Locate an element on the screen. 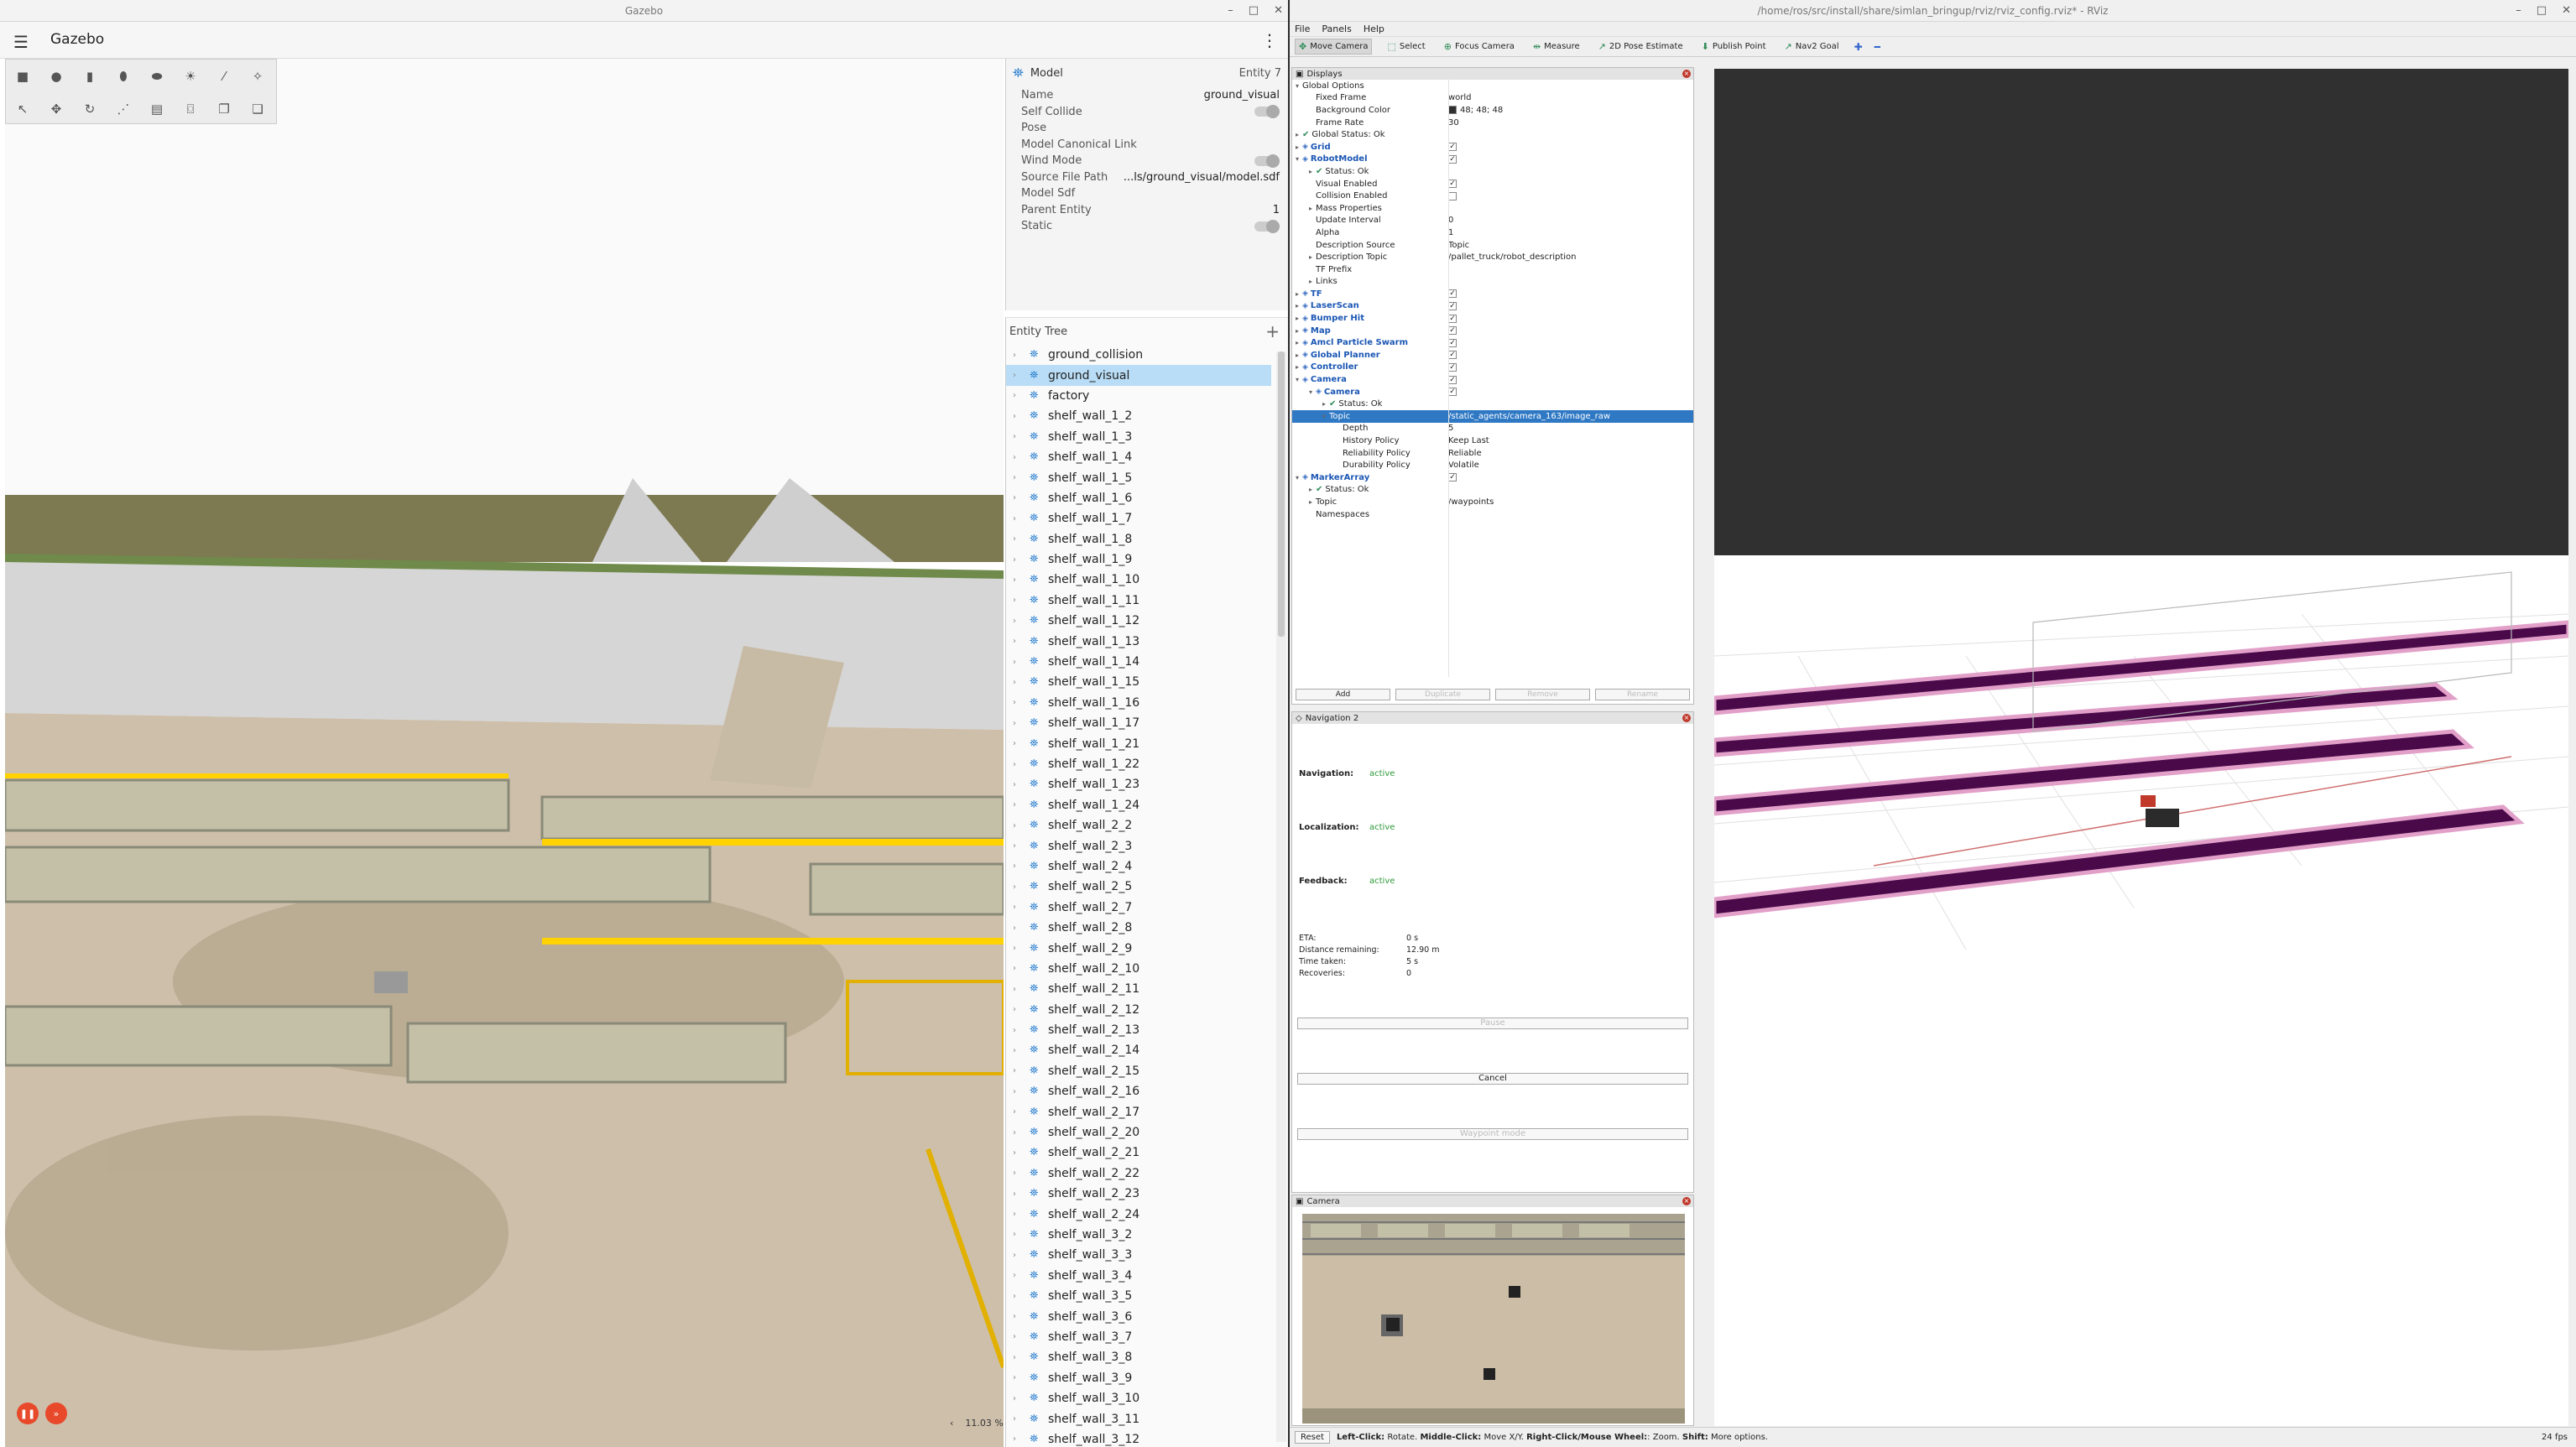  entity-tree-item: › ⛯ shelf_wall_3_9 is located at coordinates (1138, 1378).